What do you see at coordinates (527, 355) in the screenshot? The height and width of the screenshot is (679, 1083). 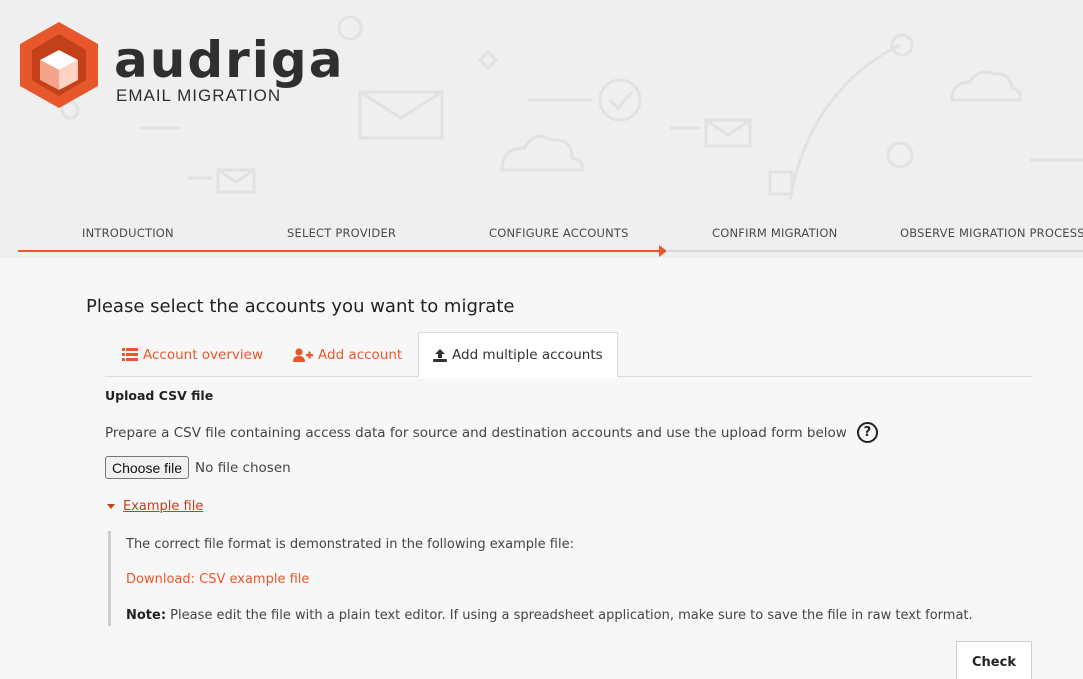 I see `tab-add-multiple-accounts-label: Add multiple accounts` at bounding box center [527, 355].